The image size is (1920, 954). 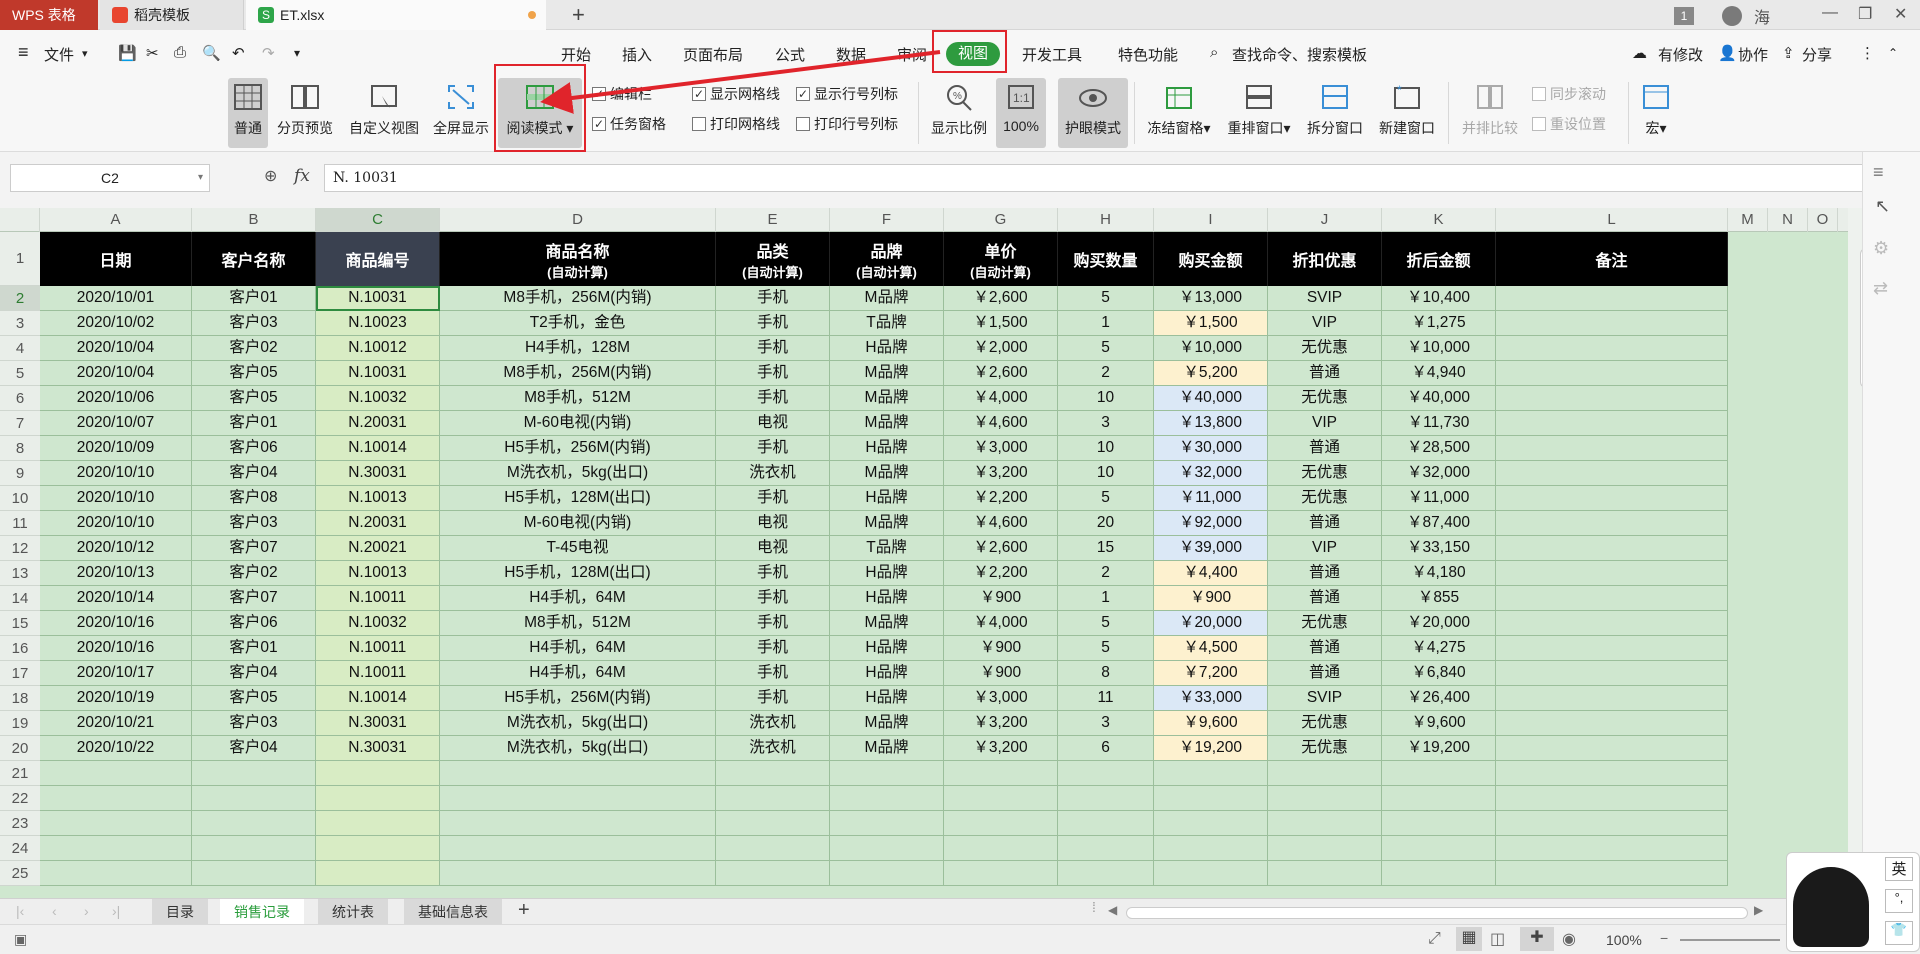 What do you see at coordinates (1148, 54) in the screenshot?
I see `menu-special: 特色功能` at bounding box center [1148, 54].